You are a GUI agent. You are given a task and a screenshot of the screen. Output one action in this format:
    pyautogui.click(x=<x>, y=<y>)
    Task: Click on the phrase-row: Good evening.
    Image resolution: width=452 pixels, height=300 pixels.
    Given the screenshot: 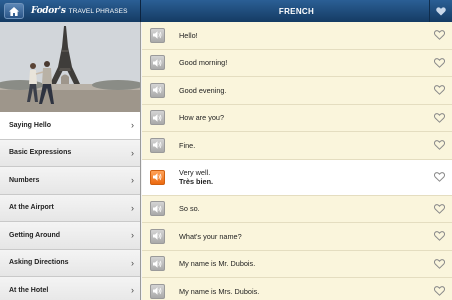 What is the action you would take?
    pyautogui.click(x=297, y=91)
    